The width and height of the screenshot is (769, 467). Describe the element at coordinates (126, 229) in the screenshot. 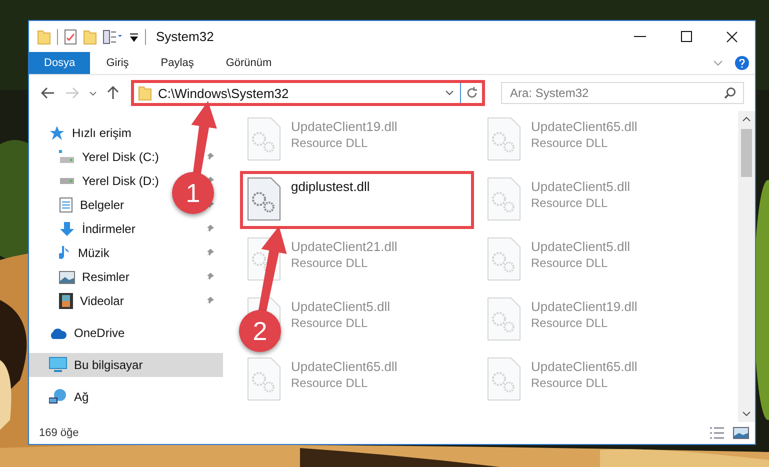

I see `sidebar-item: İndirmeler` at that location.